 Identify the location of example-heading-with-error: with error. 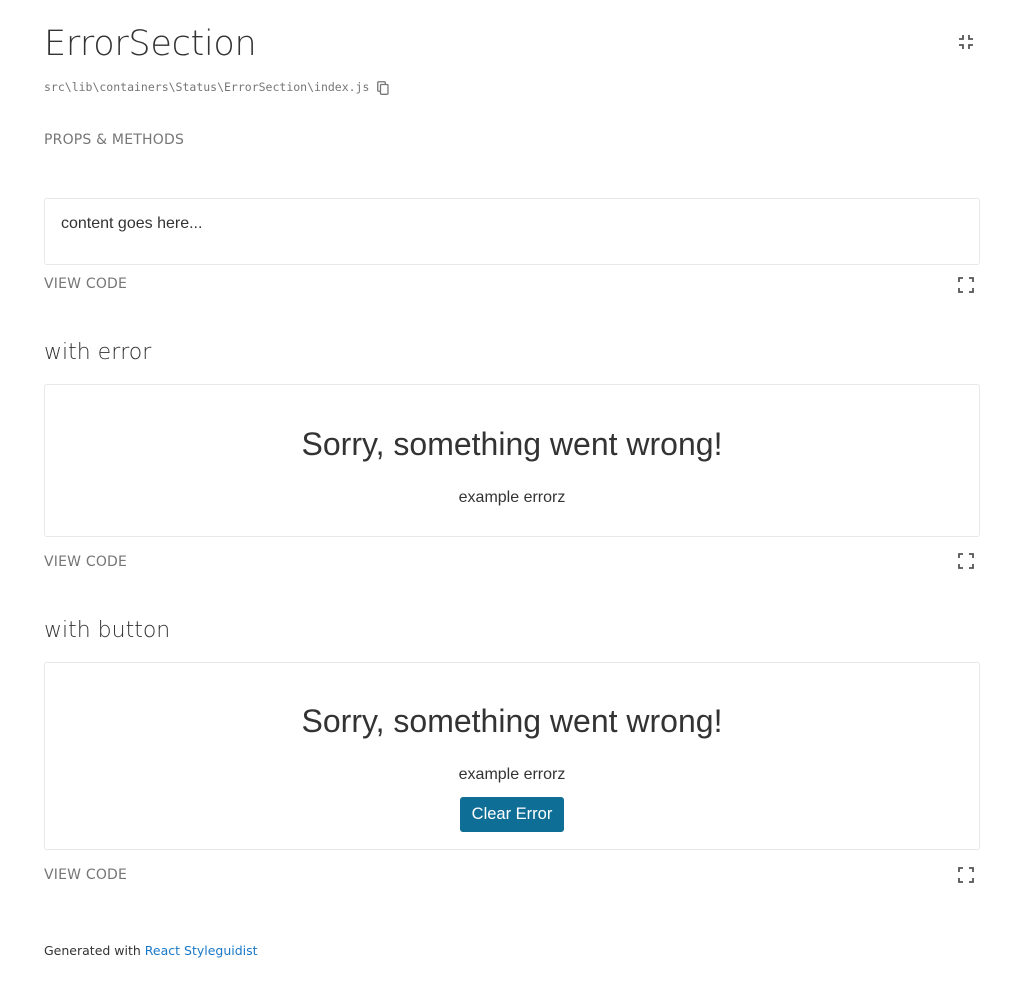
(98, 352).